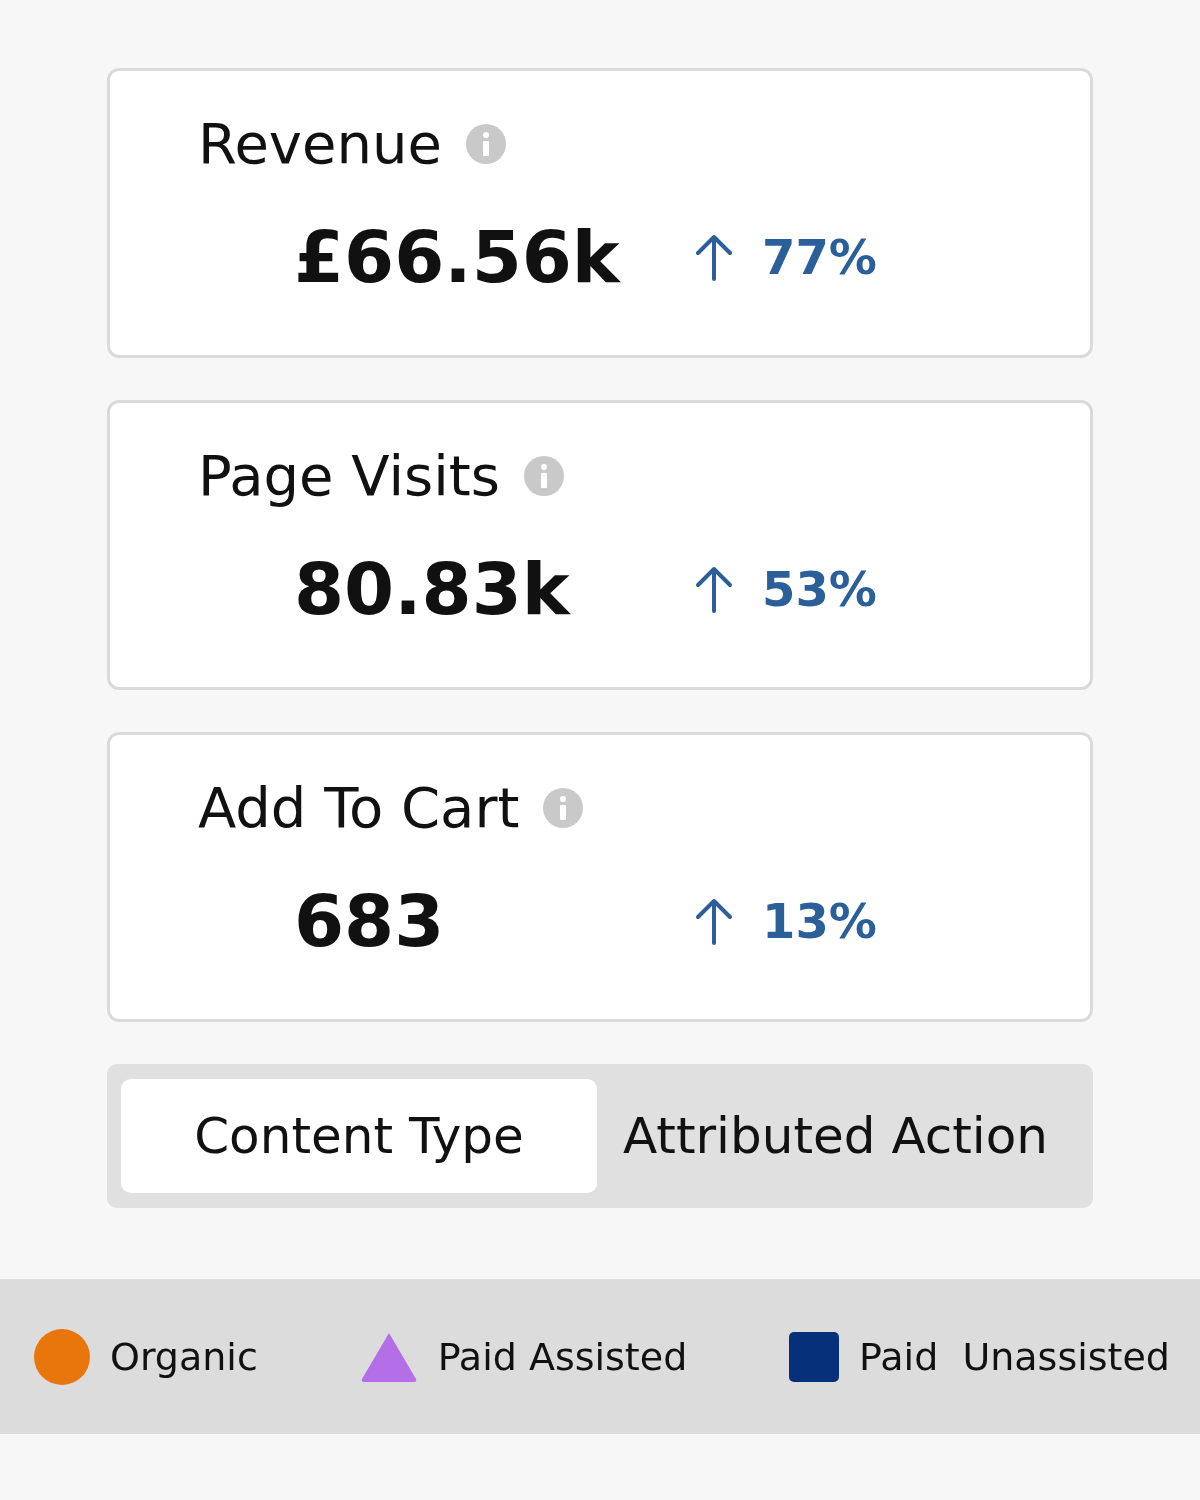 This screenshot has height=1500, width=1200. What do you see at coordinates (370, 921) in the screenshot?
I see `metric-value: 683` at bounding box center [370, 921].